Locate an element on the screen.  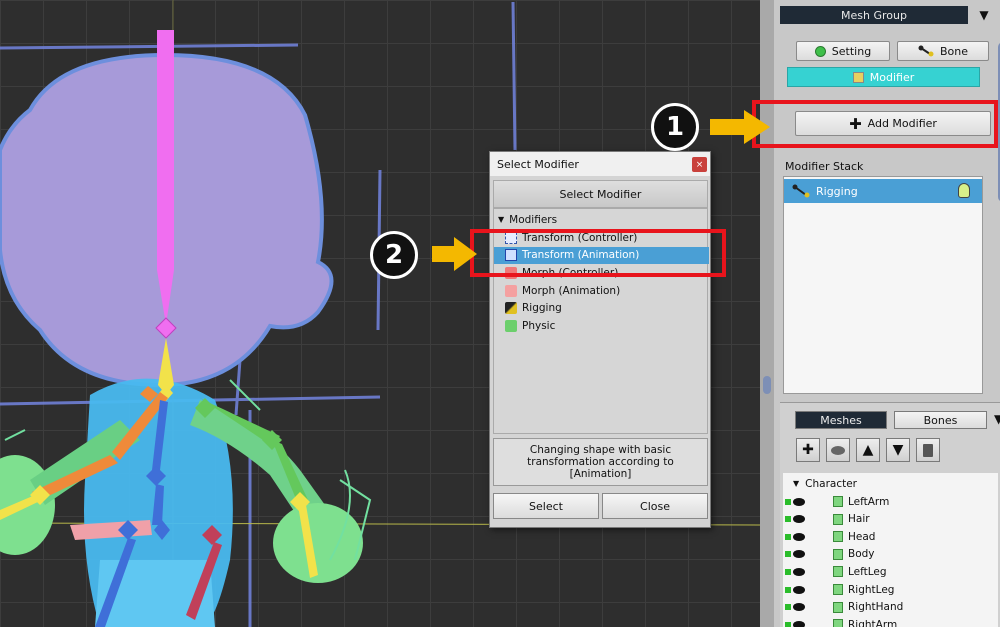
bone-icon is located at coordinates (926, 51).